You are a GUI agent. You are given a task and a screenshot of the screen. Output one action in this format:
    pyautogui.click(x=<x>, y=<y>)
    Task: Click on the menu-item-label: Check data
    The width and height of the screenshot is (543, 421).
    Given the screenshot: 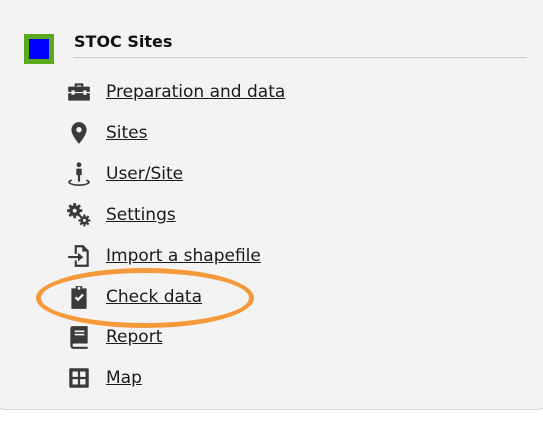 What is the action you would take?
    pyautogui.click(x=154, y=297)
    